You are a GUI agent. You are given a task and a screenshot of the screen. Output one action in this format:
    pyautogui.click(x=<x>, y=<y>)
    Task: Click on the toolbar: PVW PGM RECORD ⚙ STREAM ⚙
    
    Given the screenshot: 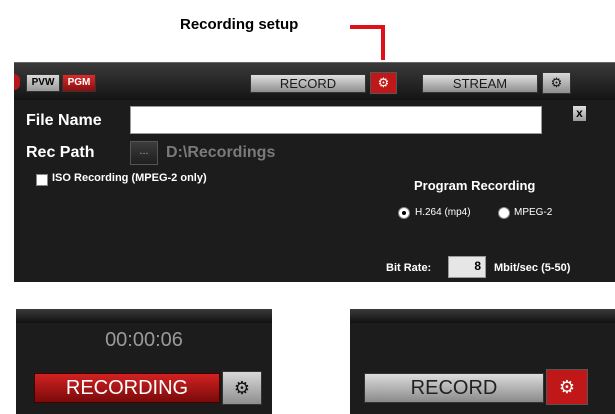 What is the action you would take?
    pyautogui.click(x=314, y=81)
    